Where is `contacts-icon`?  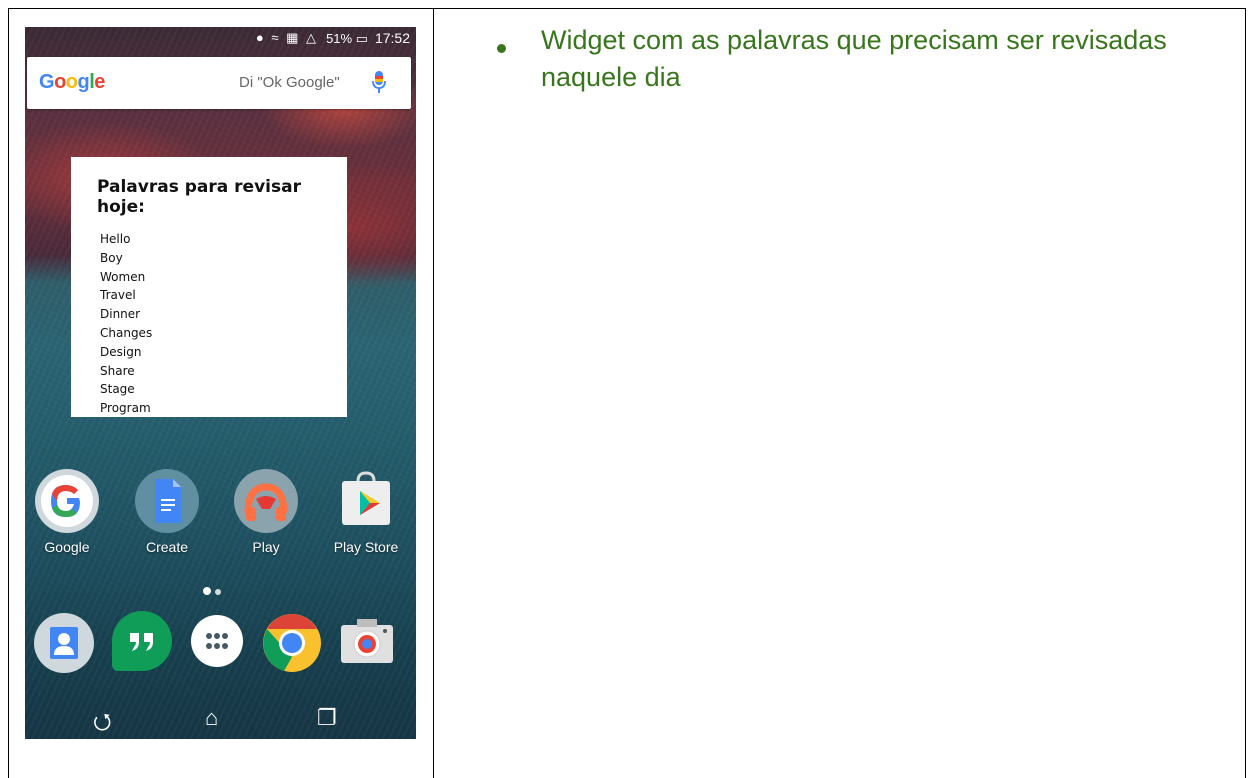 contacts-icon is located at coordinates (64, 643).